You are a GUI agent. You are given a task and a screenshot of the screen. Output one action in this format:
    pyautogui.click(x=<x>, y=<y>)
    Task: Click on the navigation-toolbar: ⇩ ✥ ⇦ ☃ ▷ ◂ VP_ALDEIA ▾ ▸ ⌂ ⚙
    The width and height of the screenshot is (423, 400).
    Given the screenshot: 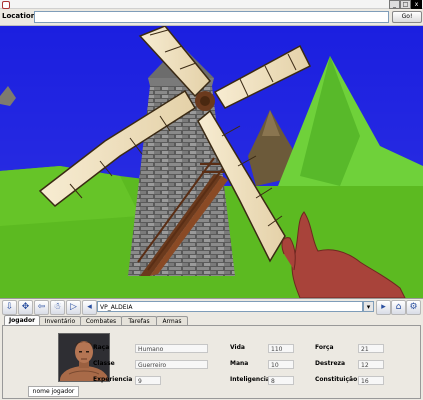 What is the action you would take?
    pyautogui.click(x=211, y=306)
    